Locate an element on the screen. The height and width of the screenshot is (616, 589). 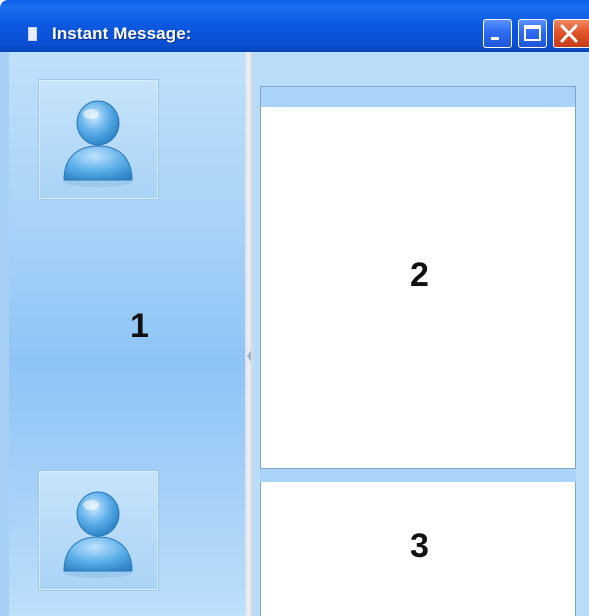
area-1-label: 1 is located at coordinates (139, 326).